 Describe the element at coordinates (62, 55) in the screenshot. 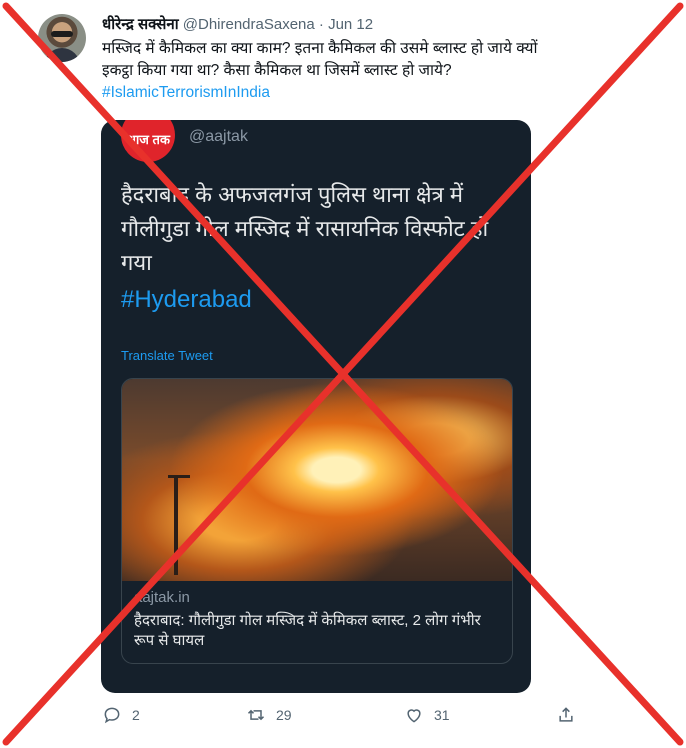

I see `avatar-shirt` at that location.